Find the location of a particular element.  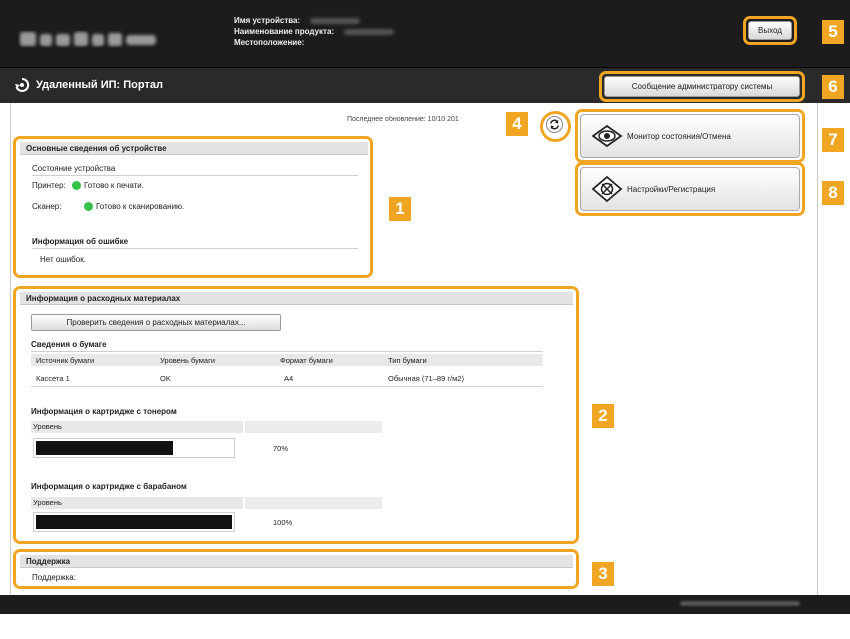

page-title-text: Удаленный ИП: Портал is located at coordinates (99, 85).